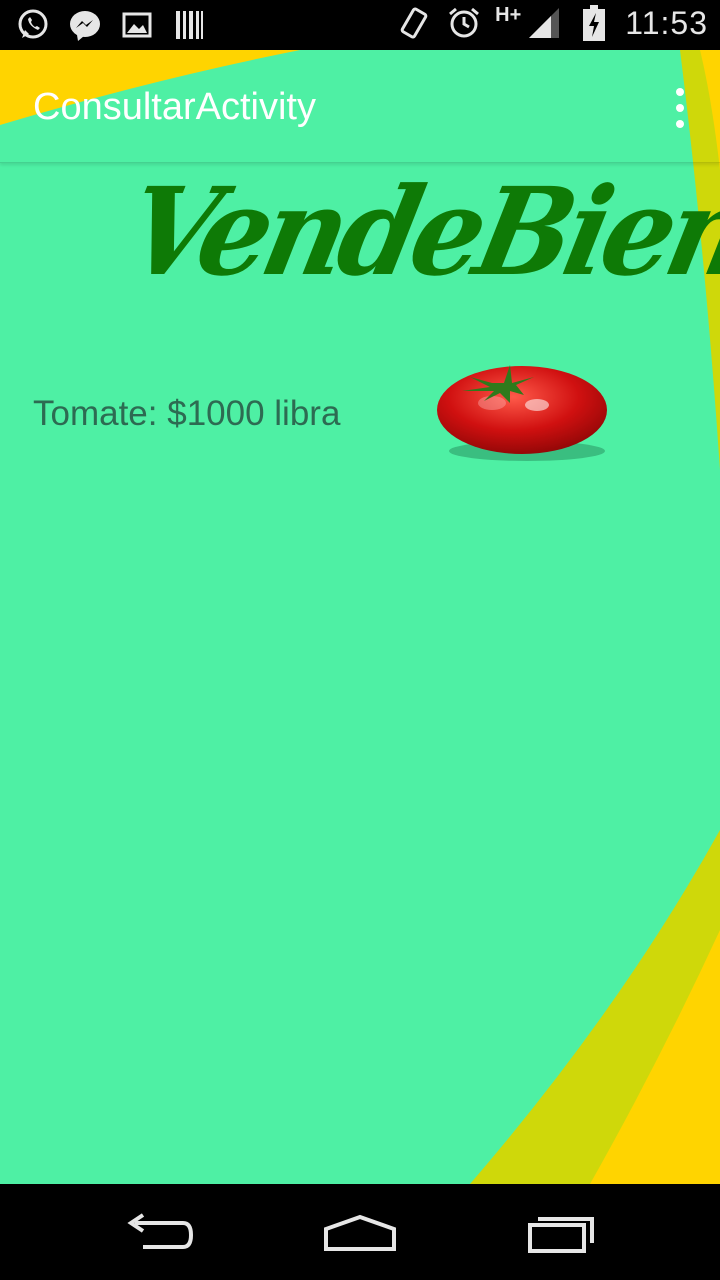 This screenshot has height=1280, width=720. Describe the element at coordinates (522, 413) in the screenshot. I see `tomato-image` at that location.